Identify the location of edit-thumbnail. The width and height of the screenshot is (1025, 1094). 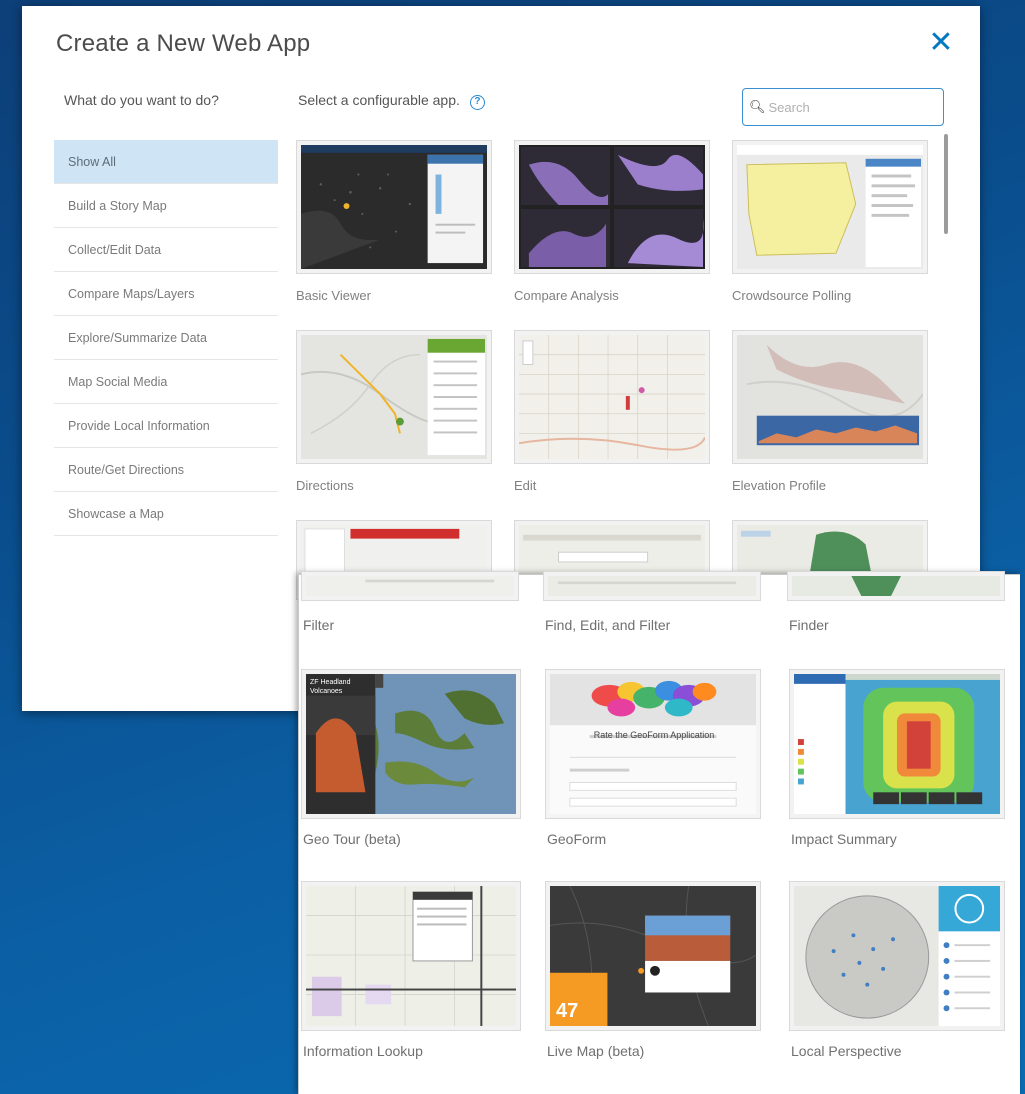
(612, 397).